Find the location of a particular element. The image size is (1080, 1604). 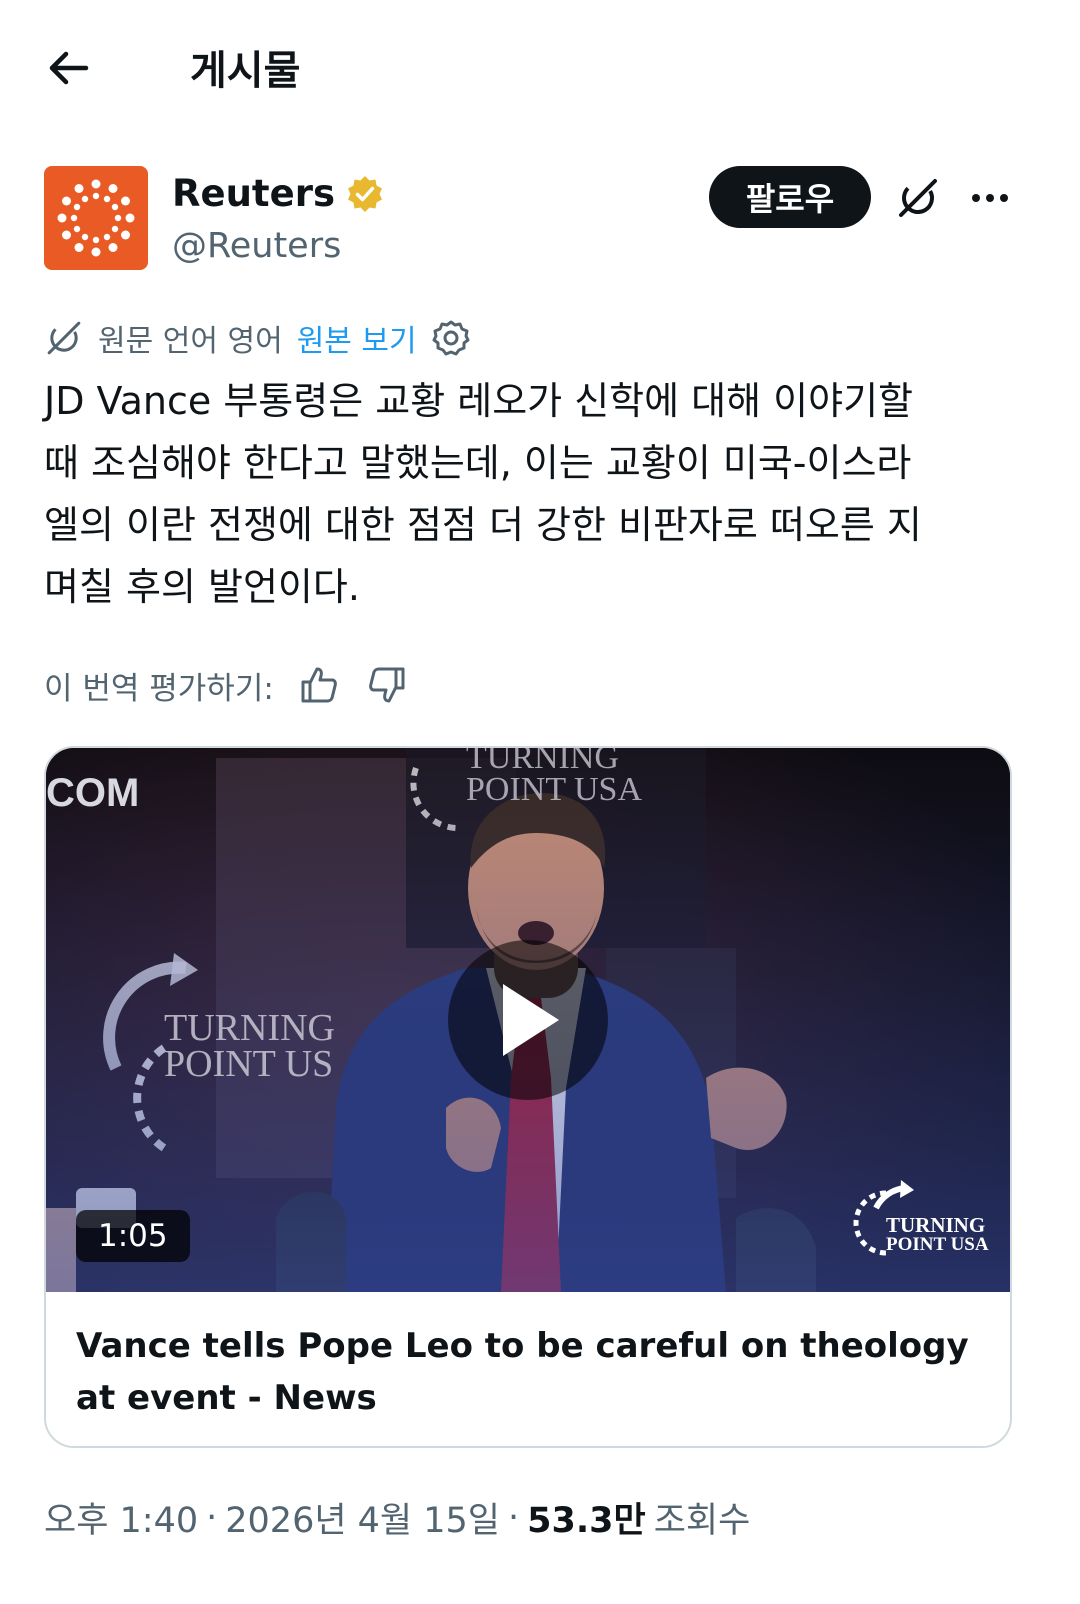

back-button is located at coordinates (68, 68).